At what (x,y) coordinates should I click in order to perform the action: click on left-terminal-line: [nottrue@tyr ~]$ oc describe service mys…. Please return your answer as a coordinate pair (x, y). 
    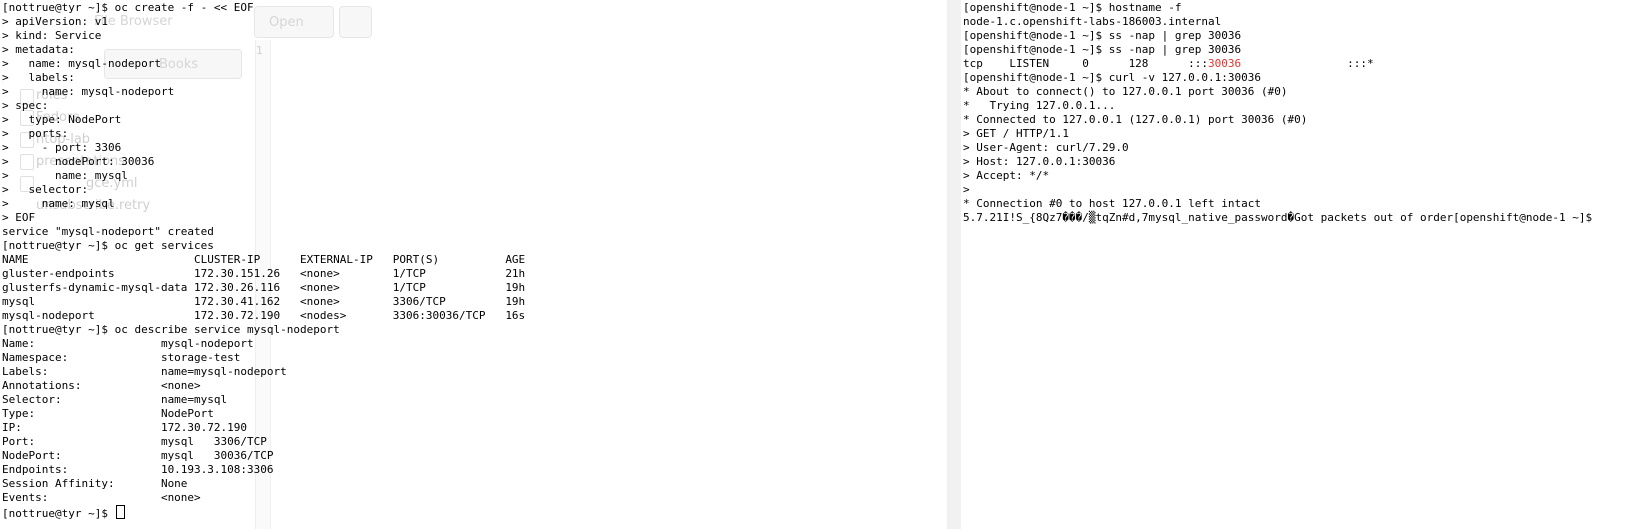
    Looking at the image, I should click on (171, 329).